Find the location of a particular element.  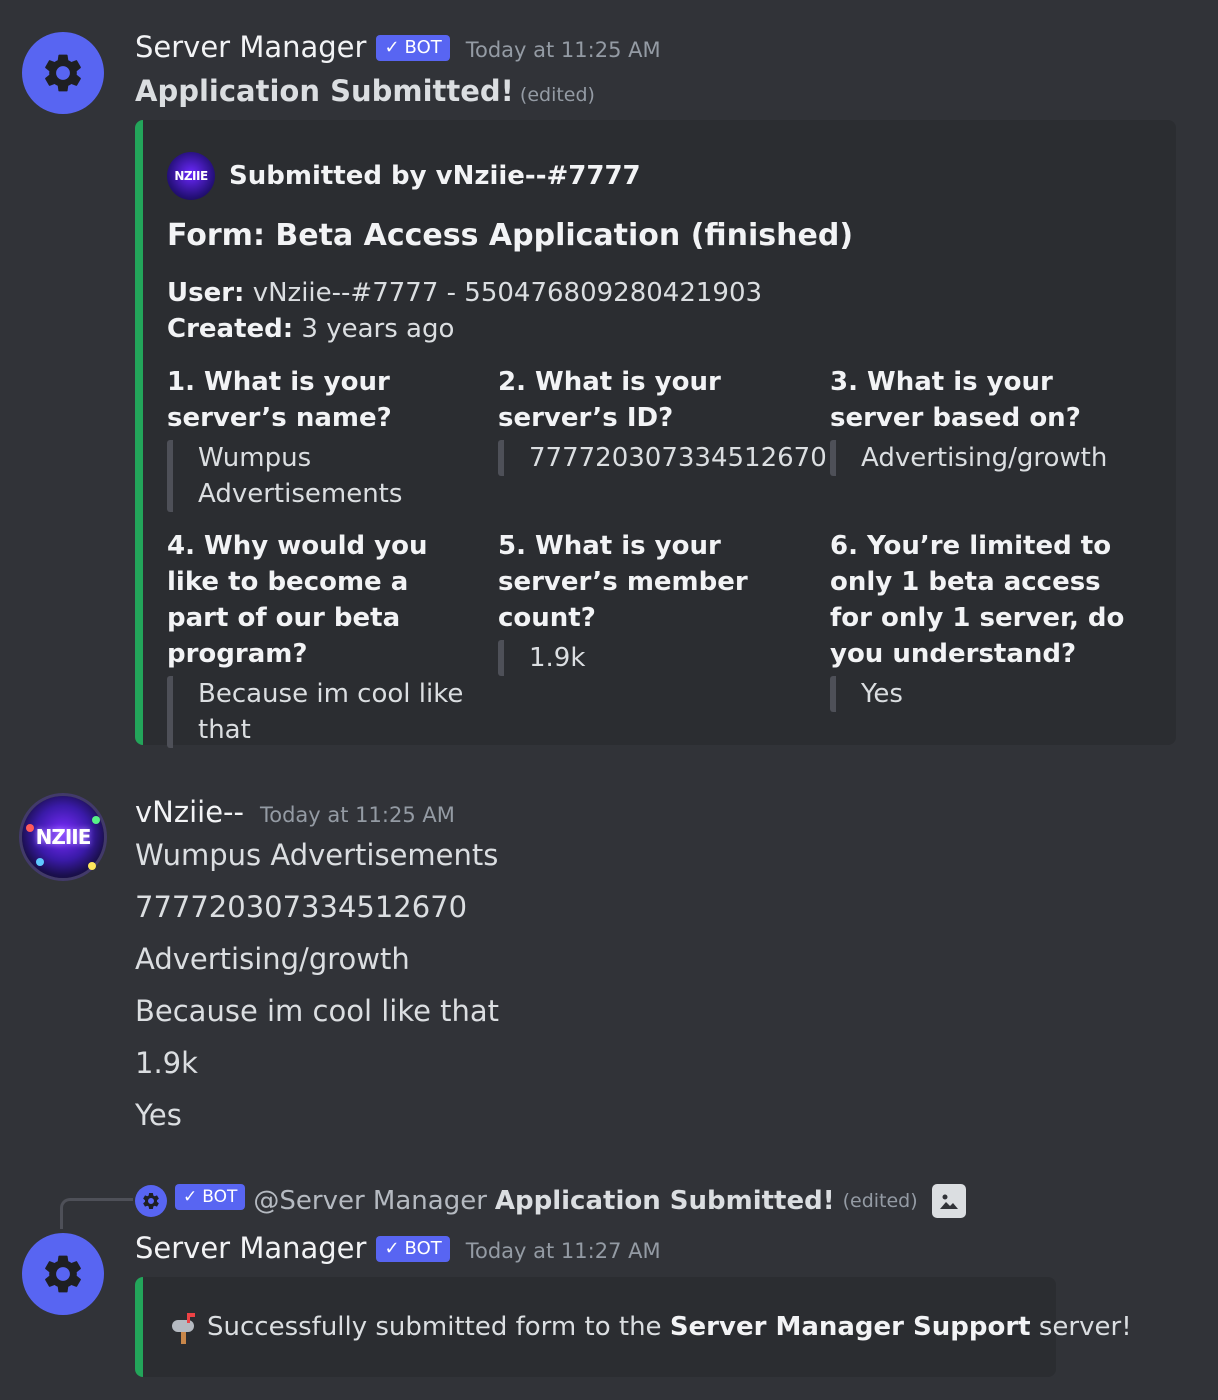

reply-avatar is located at coordinates (151, 1201).